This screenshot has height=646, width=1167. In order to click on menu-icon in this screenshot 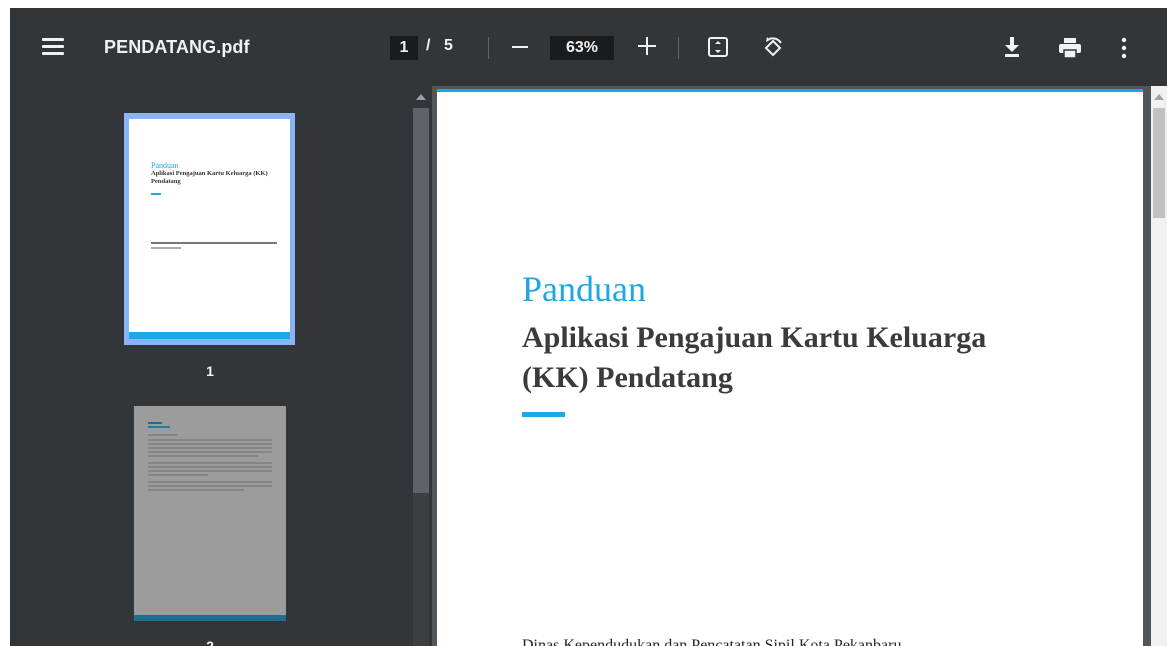, I will do `click(53, 47)`.